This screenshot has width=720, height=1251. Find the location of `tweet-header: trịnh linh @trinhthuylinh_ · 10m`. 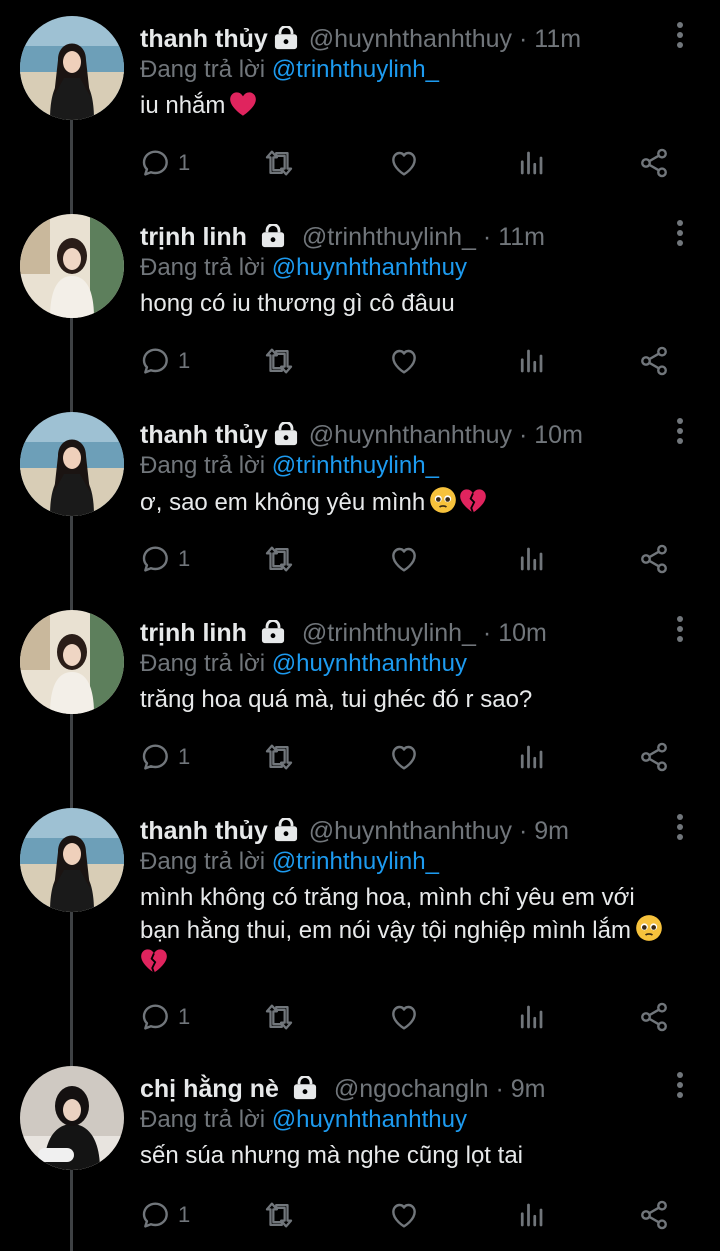

tweet-header: trịnh linh @trinhthuylinh_ · 10m is located at coordinates (400, 634).